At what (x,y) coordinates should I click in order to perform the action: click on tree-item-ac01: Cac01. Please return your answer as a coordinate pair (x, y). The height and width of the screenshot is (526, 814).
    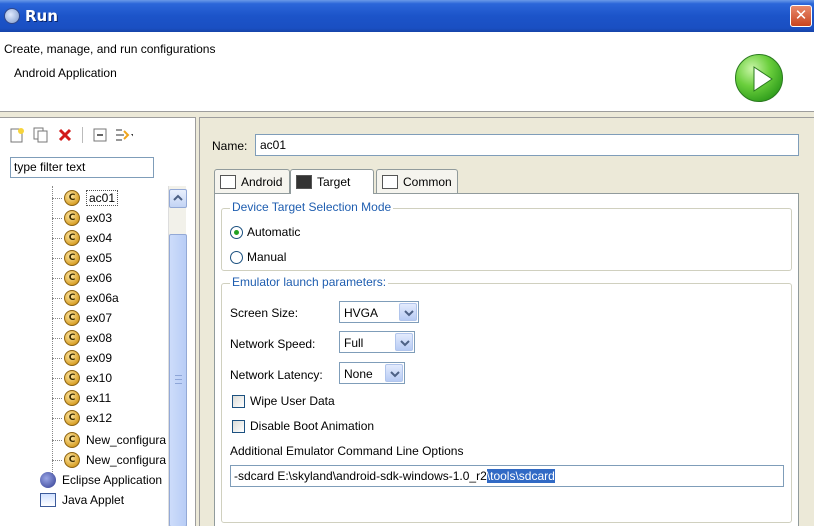
    Looking at the image, I should click on (85, 198).